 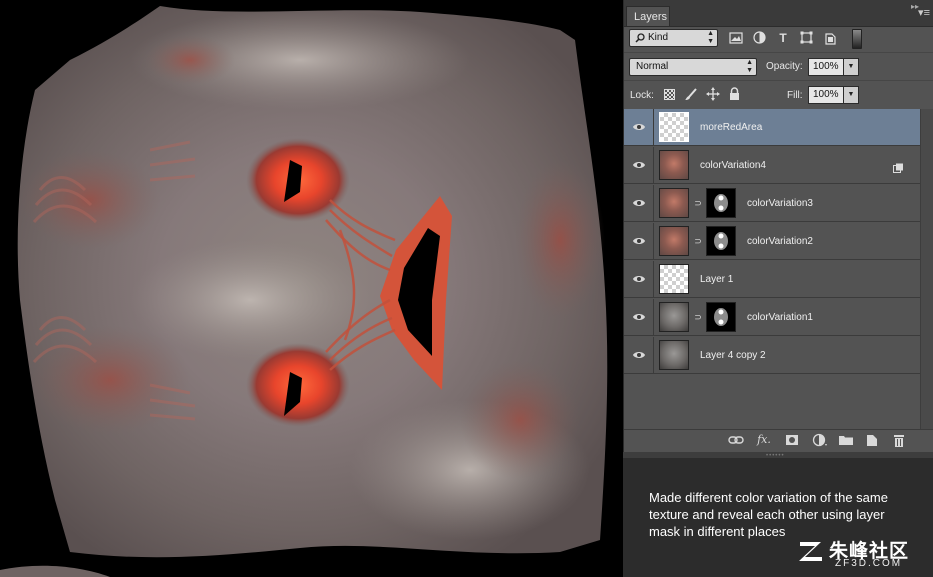 I want to click on adjustment-layer-icon, so click(x=820, y=440).